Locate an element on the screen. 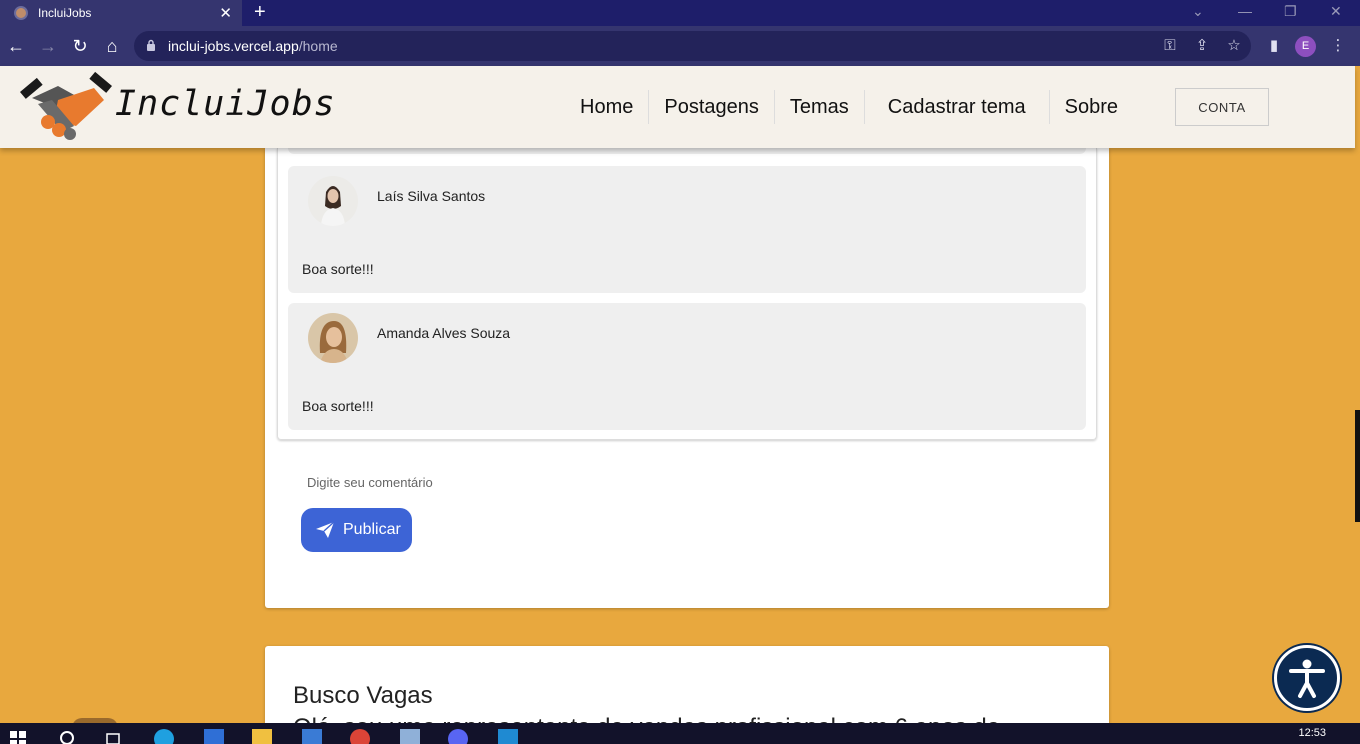 This screenshot has width=1360, height=744. window-close-icon: ✕ is located at coordinates (1336, 13).